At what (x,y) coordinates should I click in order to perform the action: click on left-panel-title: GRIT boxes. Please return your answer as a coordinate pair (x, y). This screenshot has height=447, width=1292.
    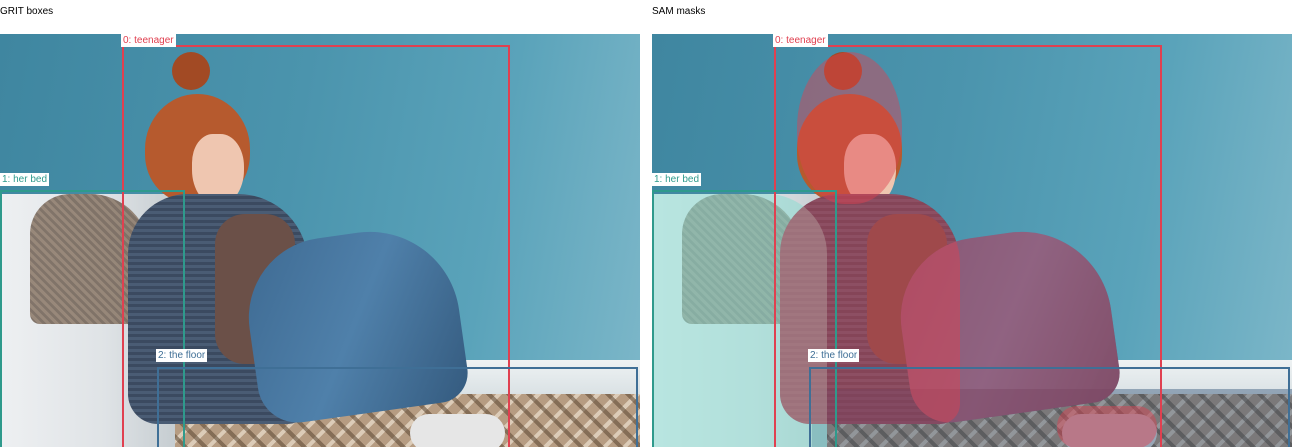
    Looking at the image, I should click on (27, 11).